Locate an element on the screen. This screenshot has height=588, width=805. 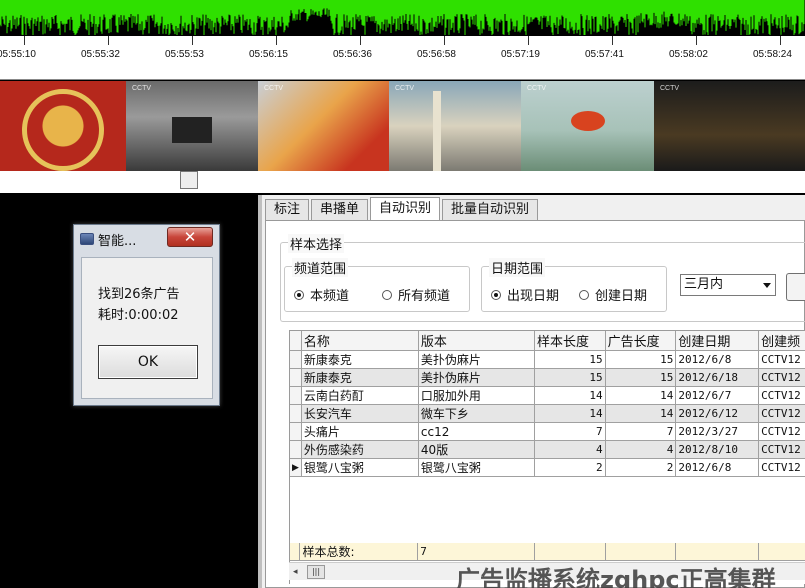
cell-ad-length: 2 is located at coordinates (641, 467).